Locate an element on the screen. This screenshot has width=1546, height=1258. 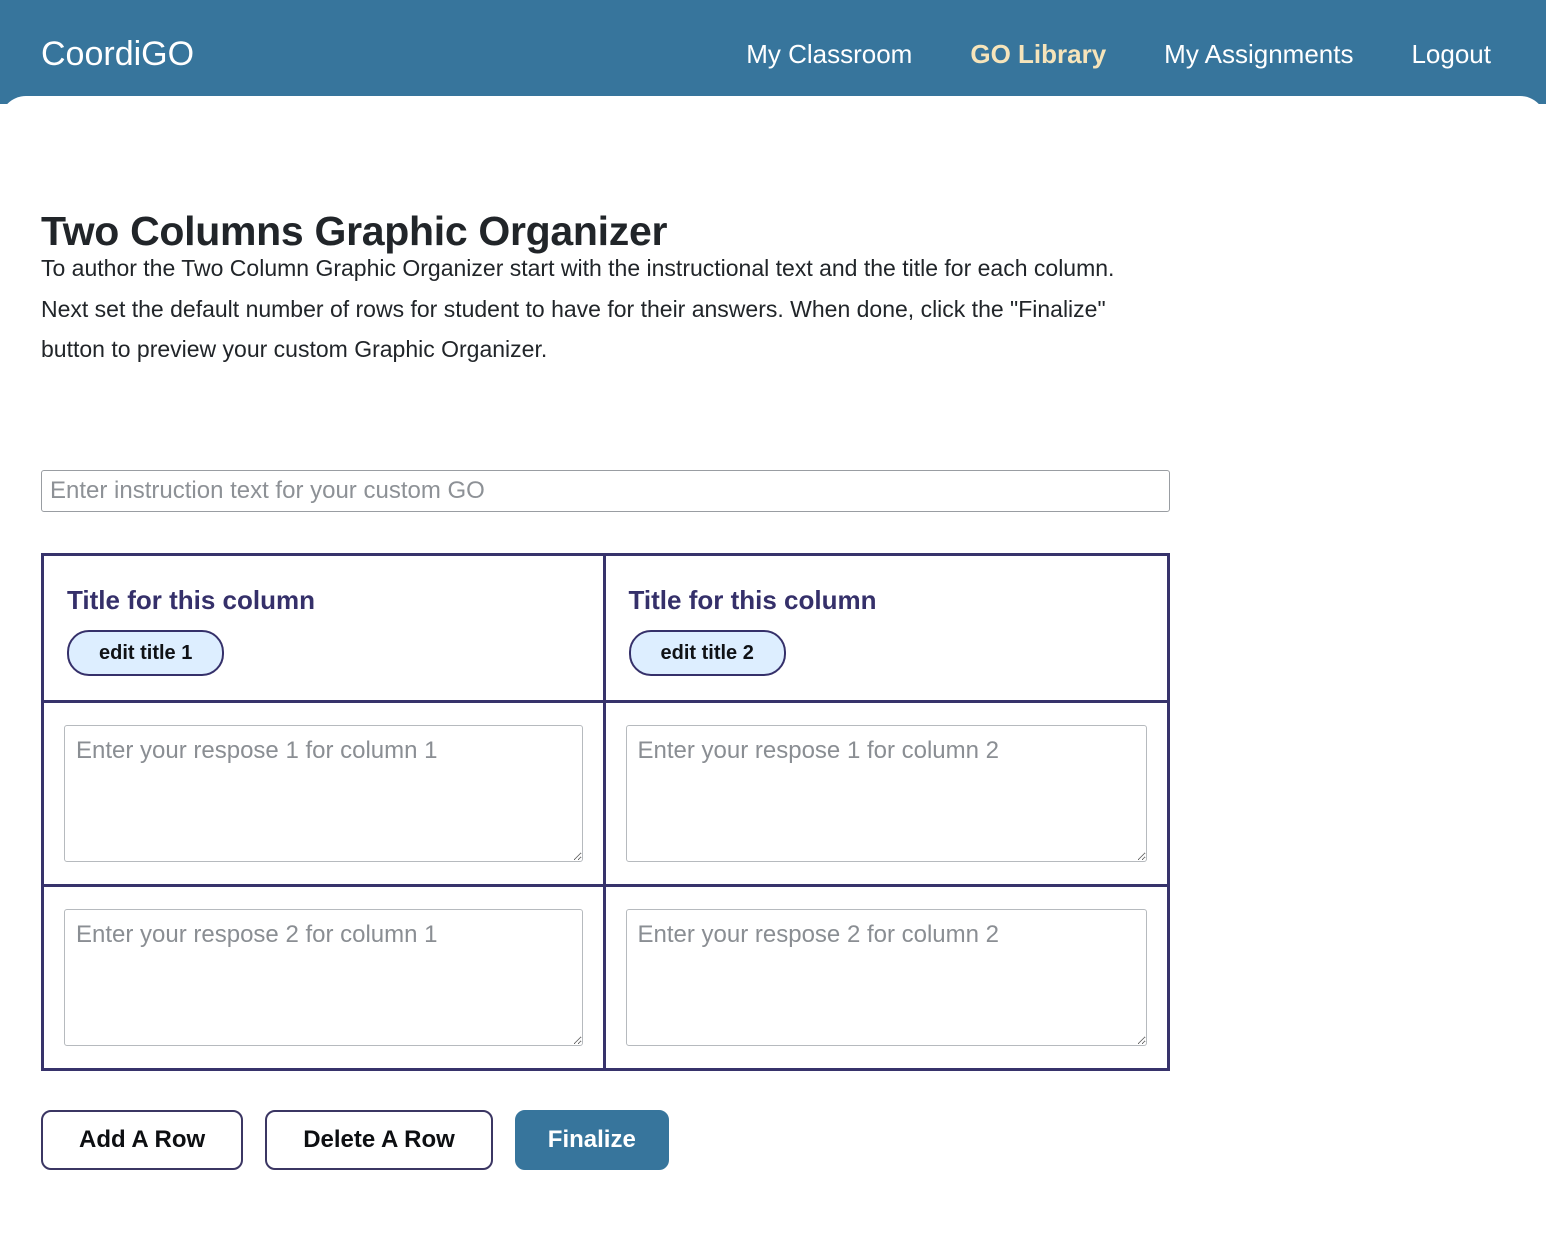
response-textarea-r1c2 is located at coordinates (886, 793).